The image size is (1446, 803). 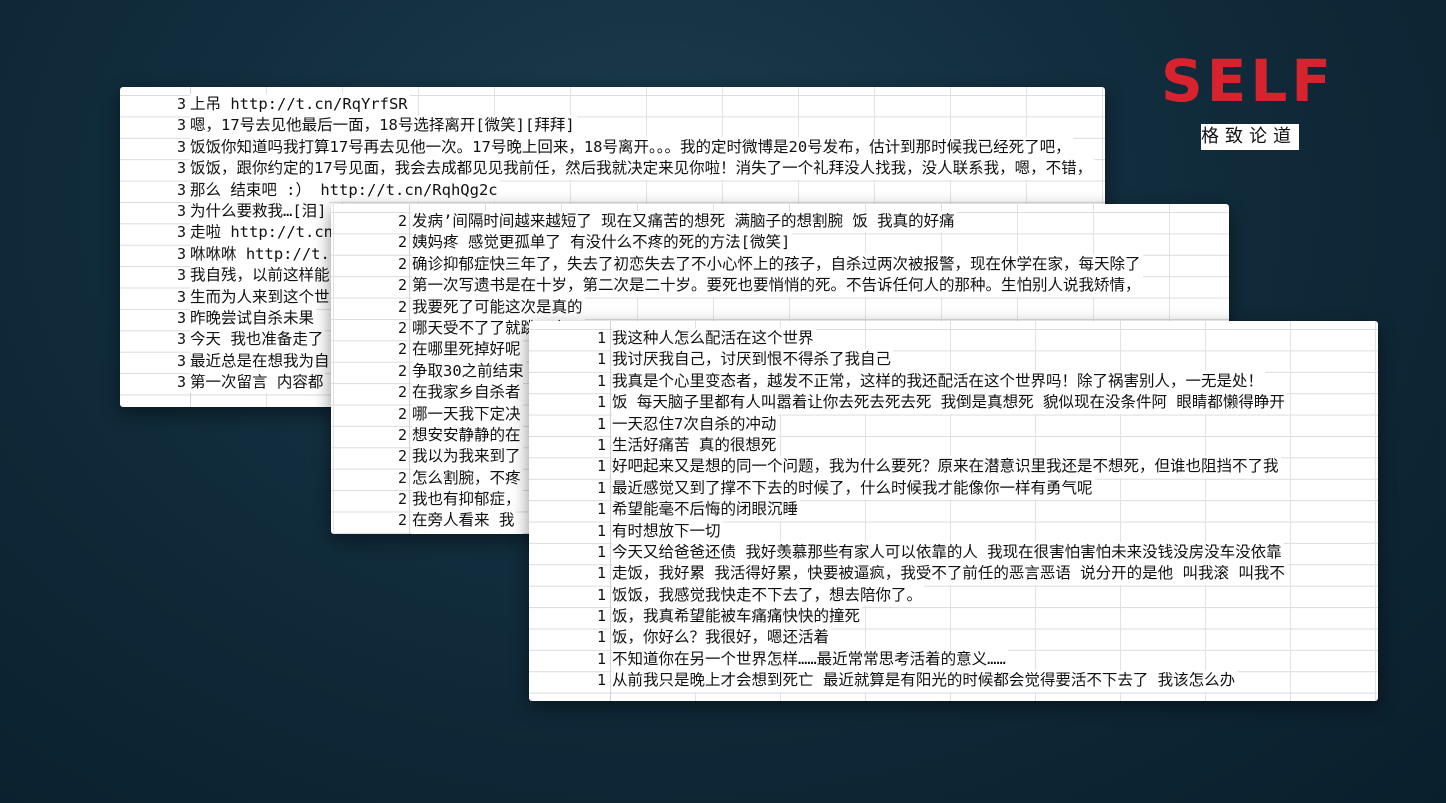 I want to click on table-row: 2 发病’间隔时间越来越短了 现在又痛苦的想死 满脑子的想割腕 饭 我真的好痛, so click(x=780, y=222).